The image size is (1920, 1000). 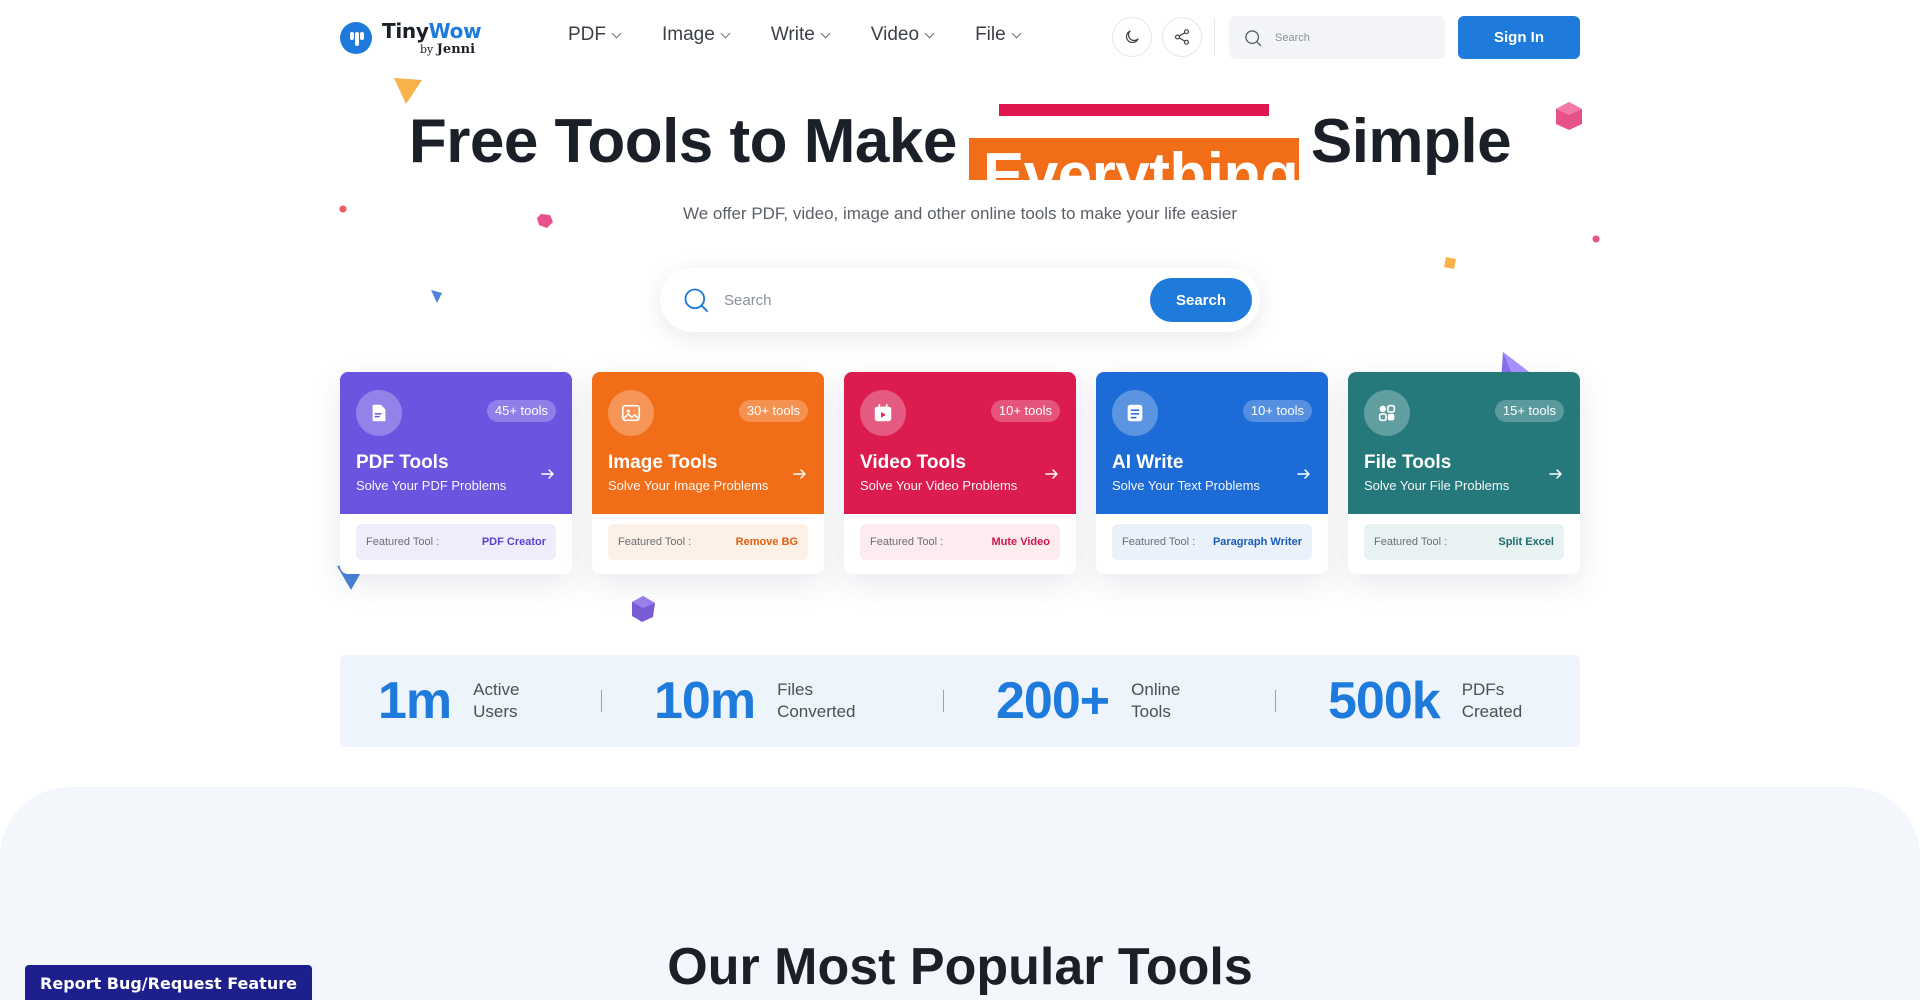 What do you see at coordinates (595, 35) in the screenshot?
I see `nav-pdf: PDF` at bounding box center [595, 35].